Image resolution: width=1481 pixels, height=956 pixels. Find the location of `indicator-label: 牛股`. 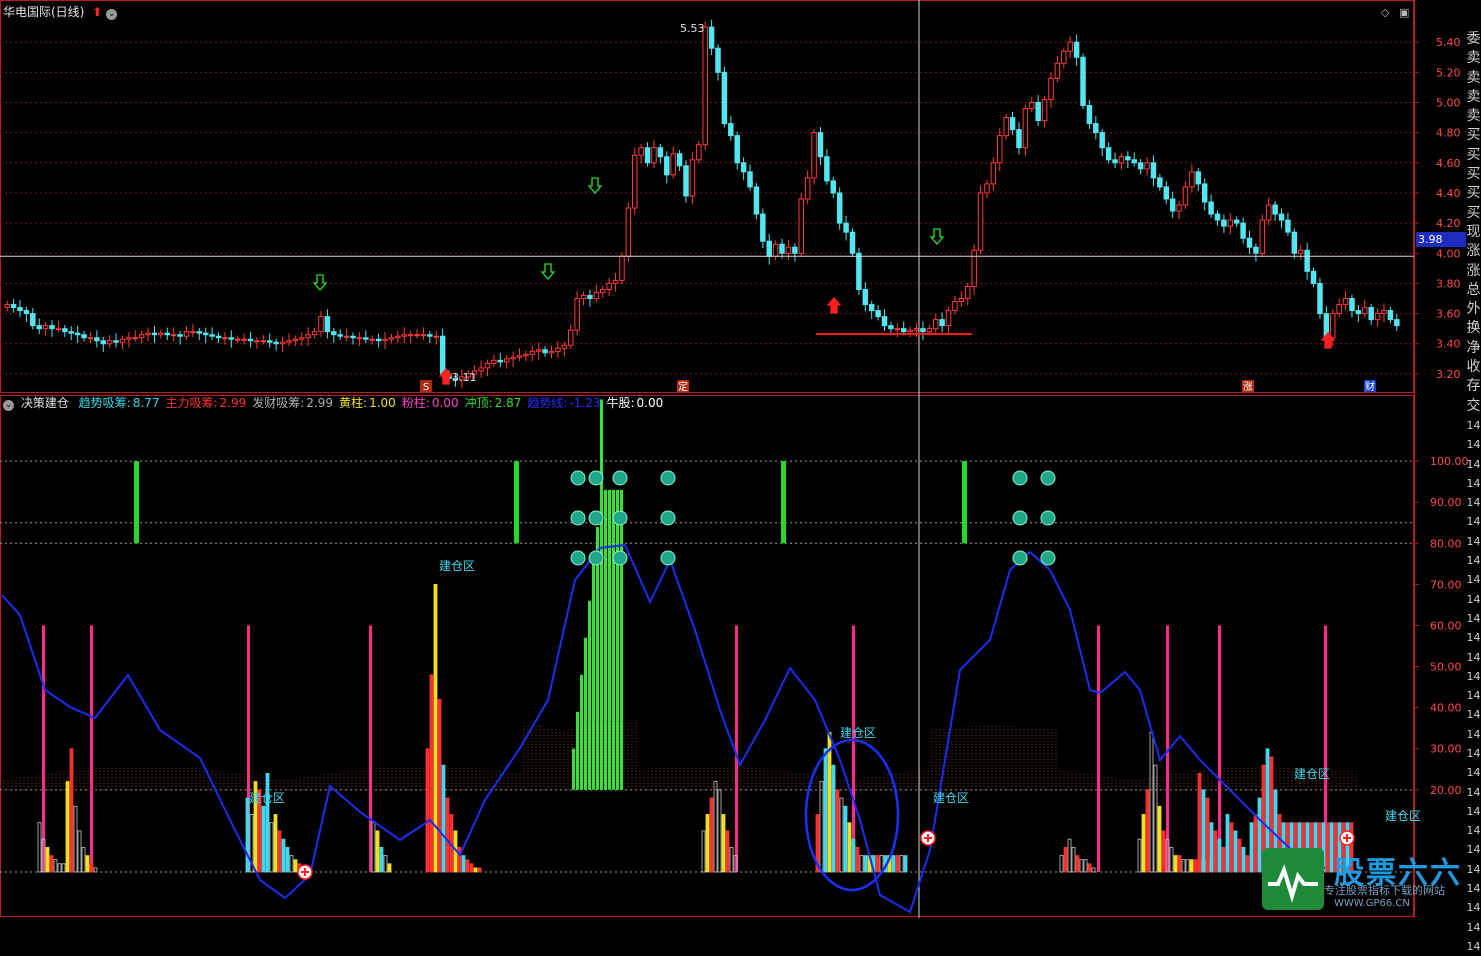

indicator-label: 牛股 is located at coordinates (618, 403).